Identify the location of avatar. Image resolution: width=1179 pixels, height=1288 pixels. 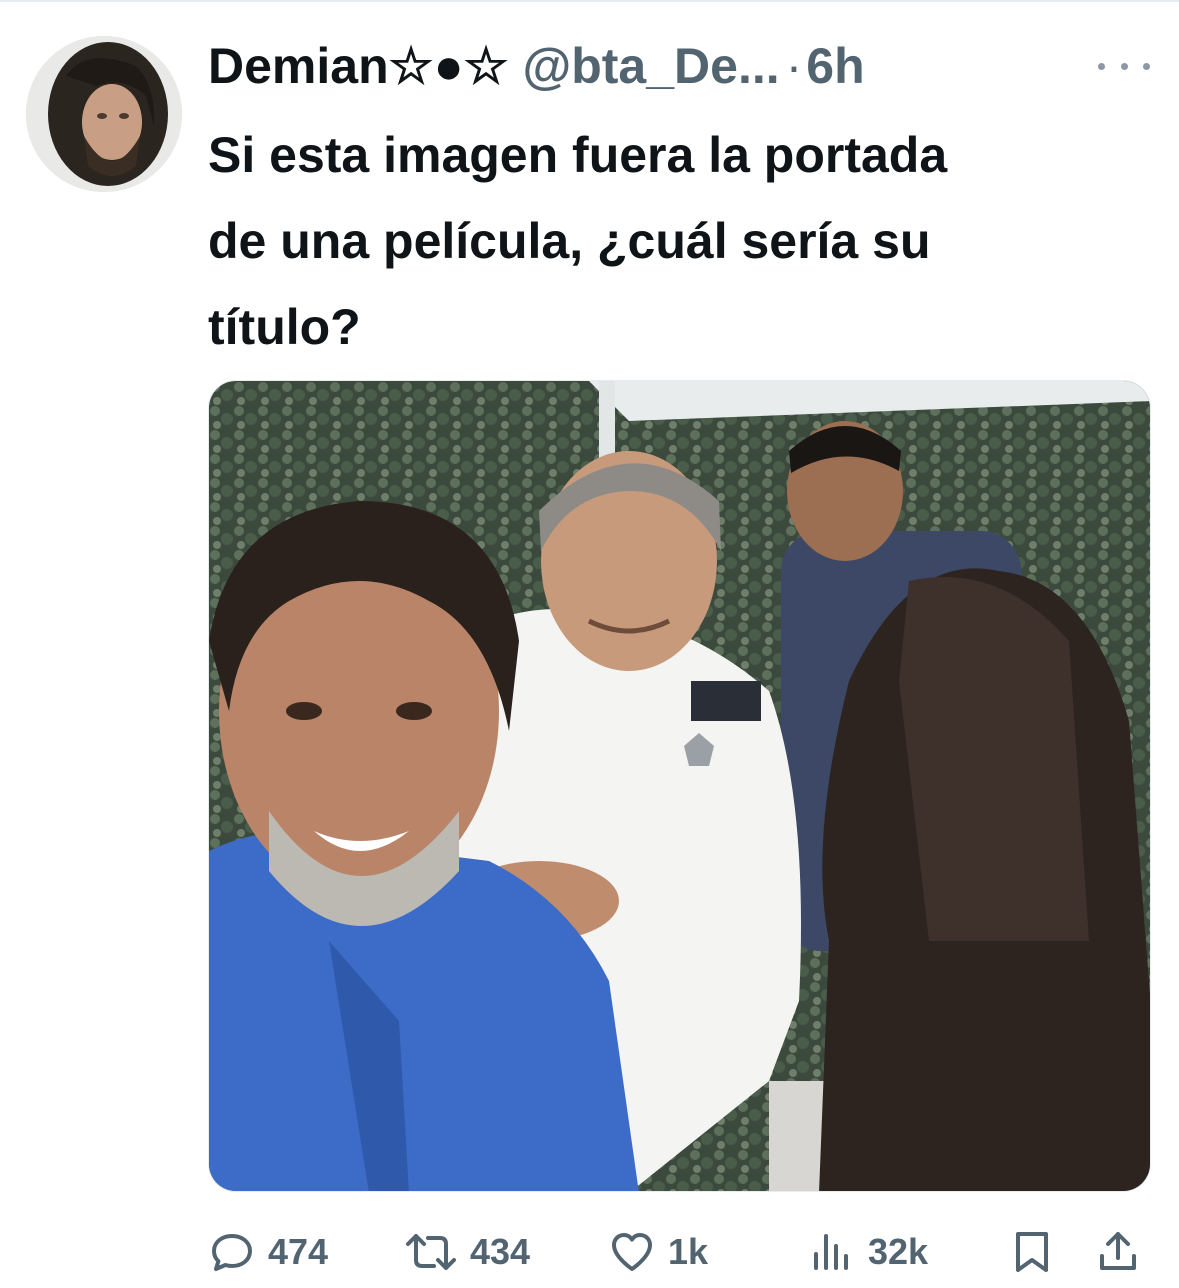
(104, 114).